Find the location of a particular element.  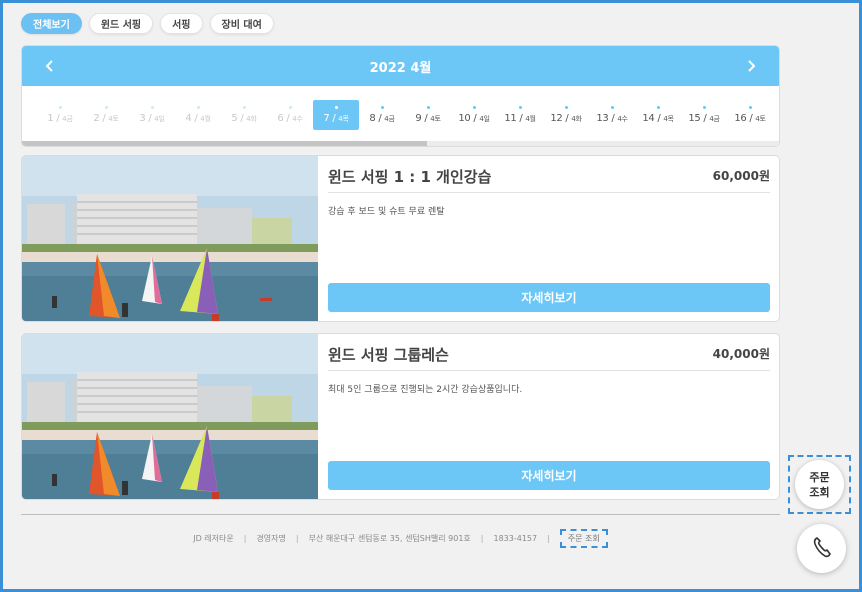

calendar-day: 7 / 4목 is located at coordinates (336, 115).